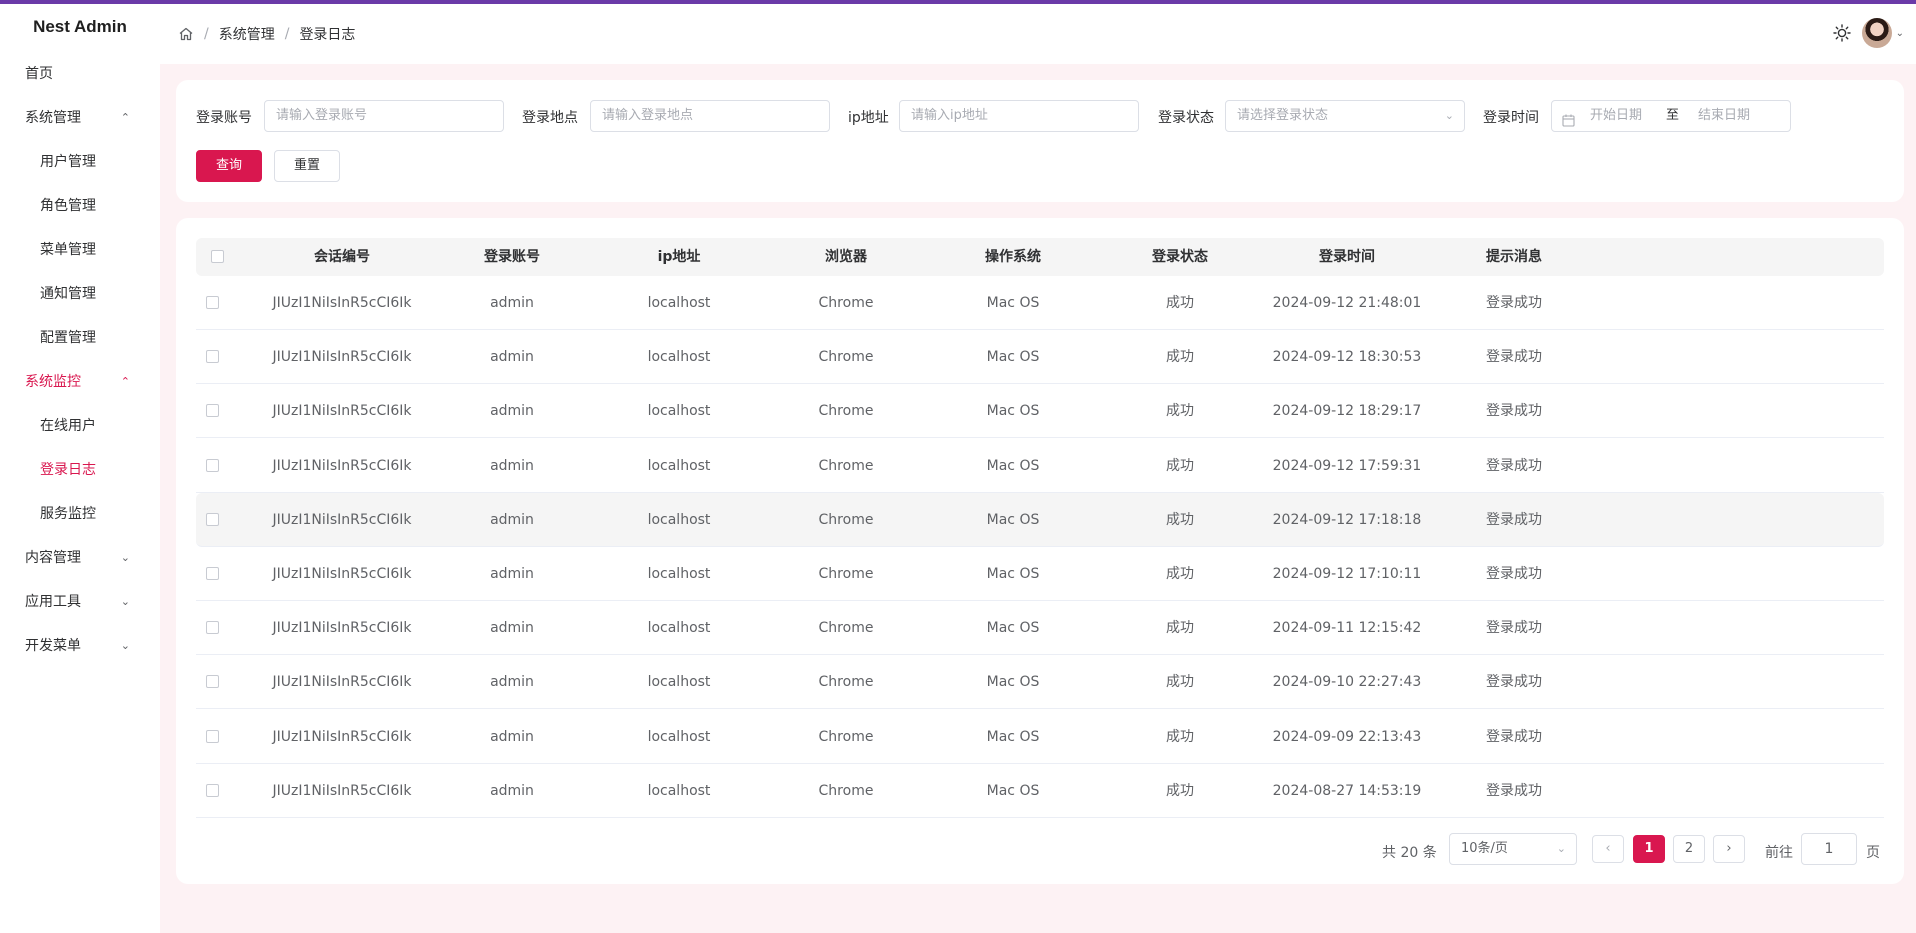 Image resolution: width=1916 pixels, height=933 pixels. I want to click on sidebar-item-0: 首页, so click(80, 74).